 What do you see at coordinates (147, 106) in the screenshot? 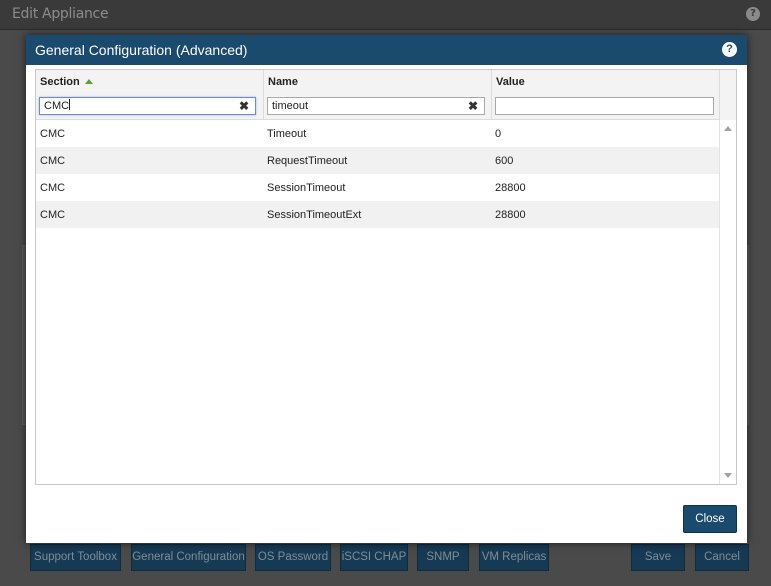
I see `section-filter-input: CMC ✖` at bounding box center [147, 106].